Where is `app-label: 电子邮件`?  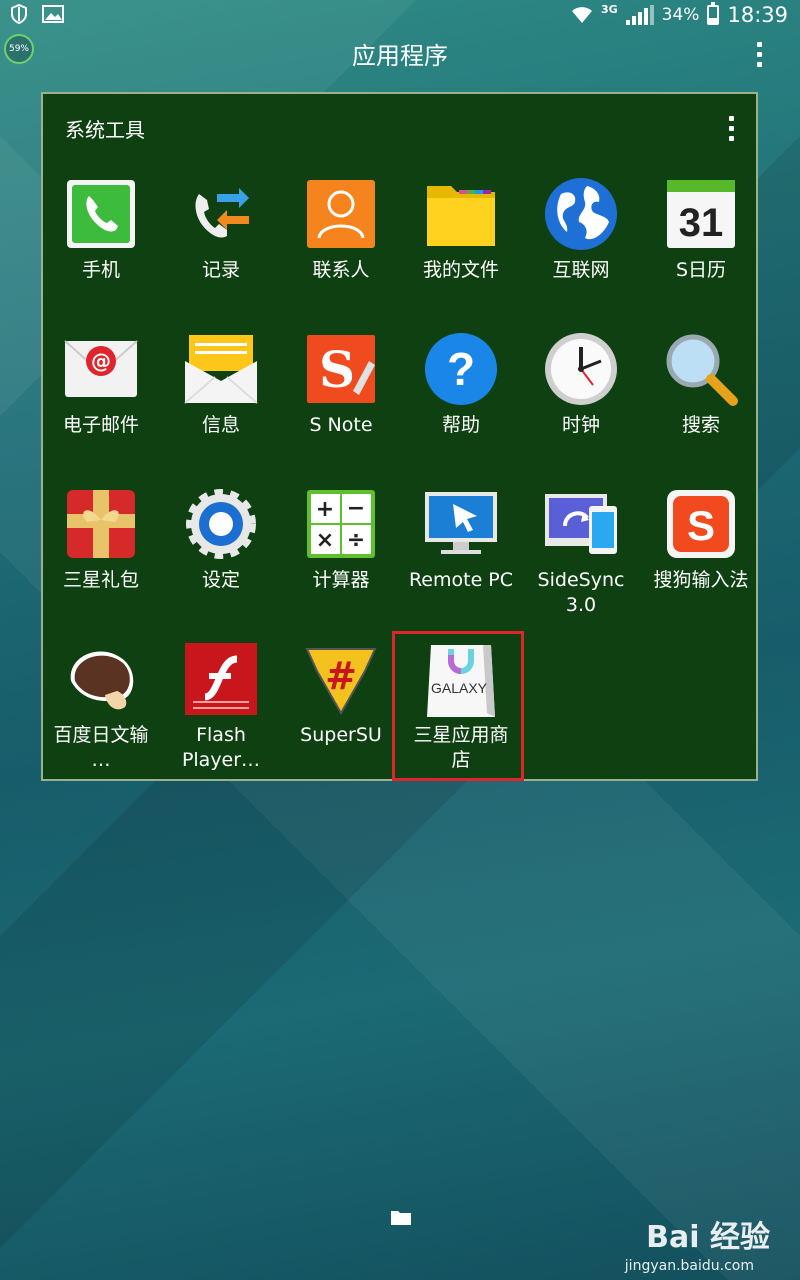 app-label: 电子邮件 is located at coordinates (100, 425).